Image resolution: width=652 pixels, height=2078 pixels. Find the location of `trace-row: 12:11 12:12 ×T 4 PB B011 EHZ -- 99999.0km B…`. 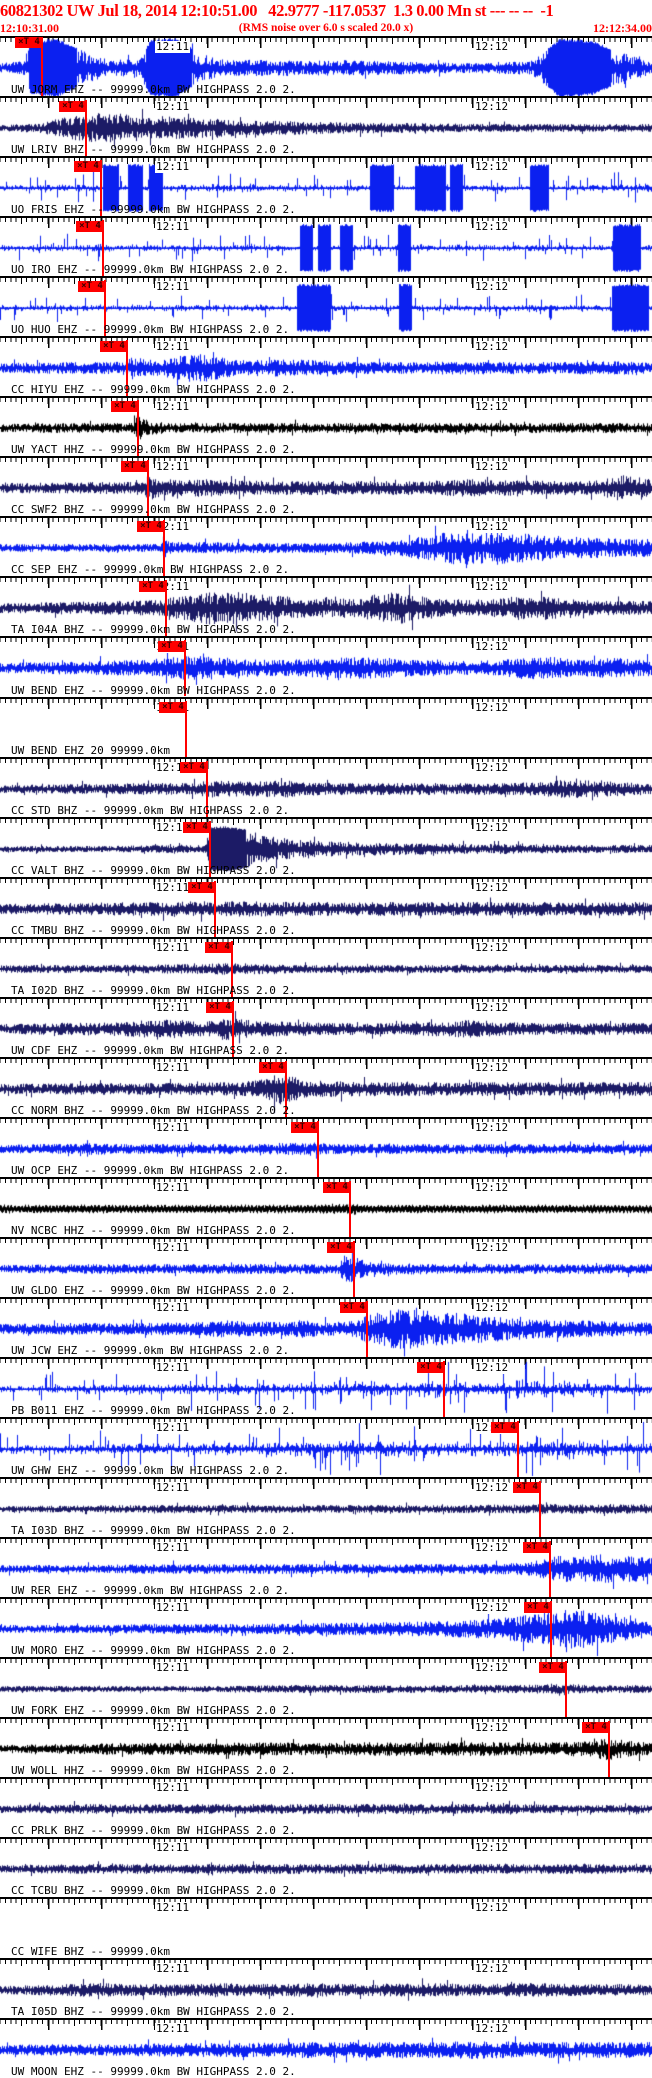

trace-row: 12:11 12:12 ×T 4 PB B011 EHZ -- 99999.0km B… is located at coordinates (326, 1388).